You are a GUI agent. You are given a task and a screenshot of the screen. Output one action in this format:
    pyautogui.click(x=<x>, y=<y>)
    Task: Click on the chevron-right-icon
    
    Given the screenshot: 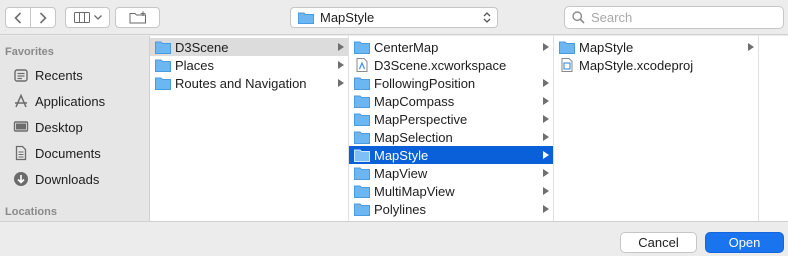 What is the action you would take?
    pyautogui.click(x=43, y=17)
    